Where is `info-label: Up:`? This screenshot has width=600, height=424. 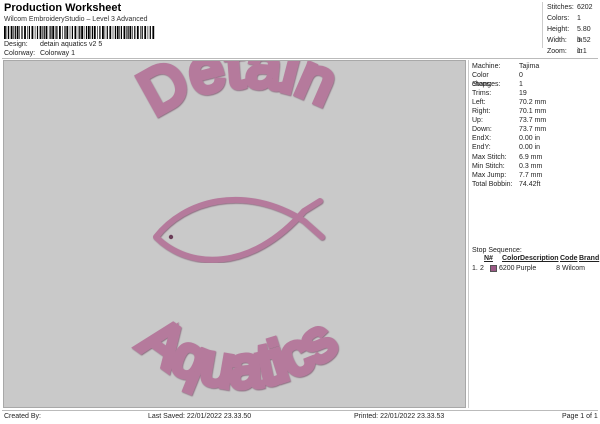 info-label: Up: is located at coordinates (477, 121).